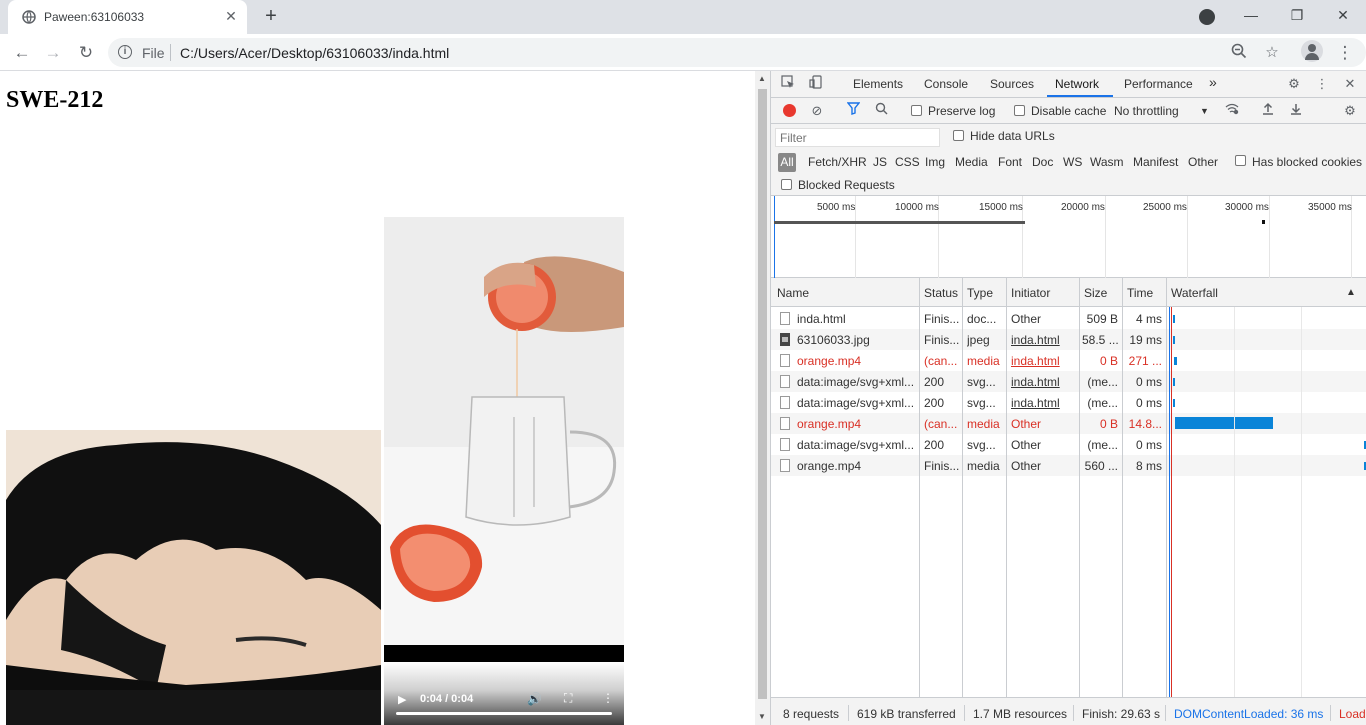 Image resolution: width=1366 pixels, height=725 pixels. Describe the element at coordinates (1068, 318) in the screenshot. I see `table-row: inda.html Finis... doc... Other 509 B 4 ms` at that location.